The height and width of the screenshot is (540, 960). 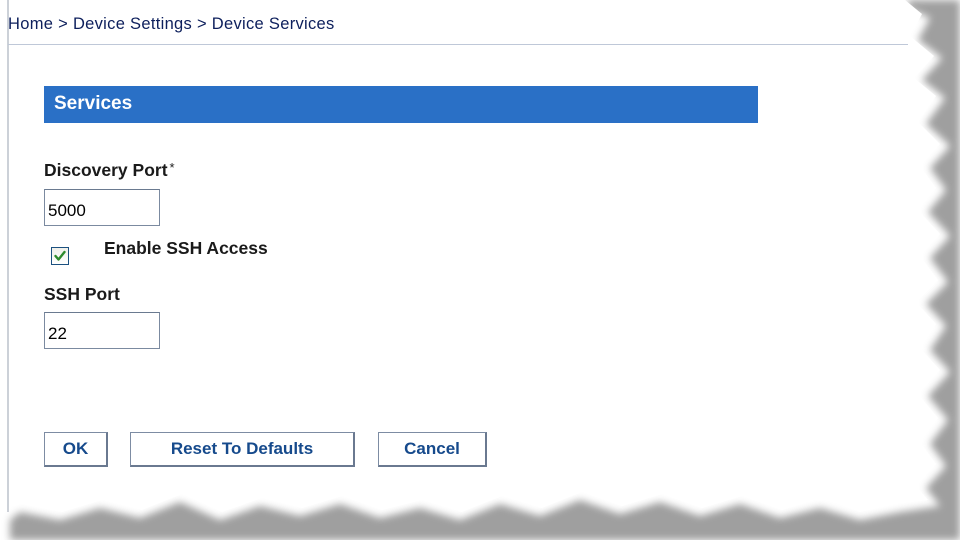 What do you see at coordinates (242, 449) in the screenshot?
I see `reset-to-defaults-button: Reset To Defaults` at bounding box center [242, 449].